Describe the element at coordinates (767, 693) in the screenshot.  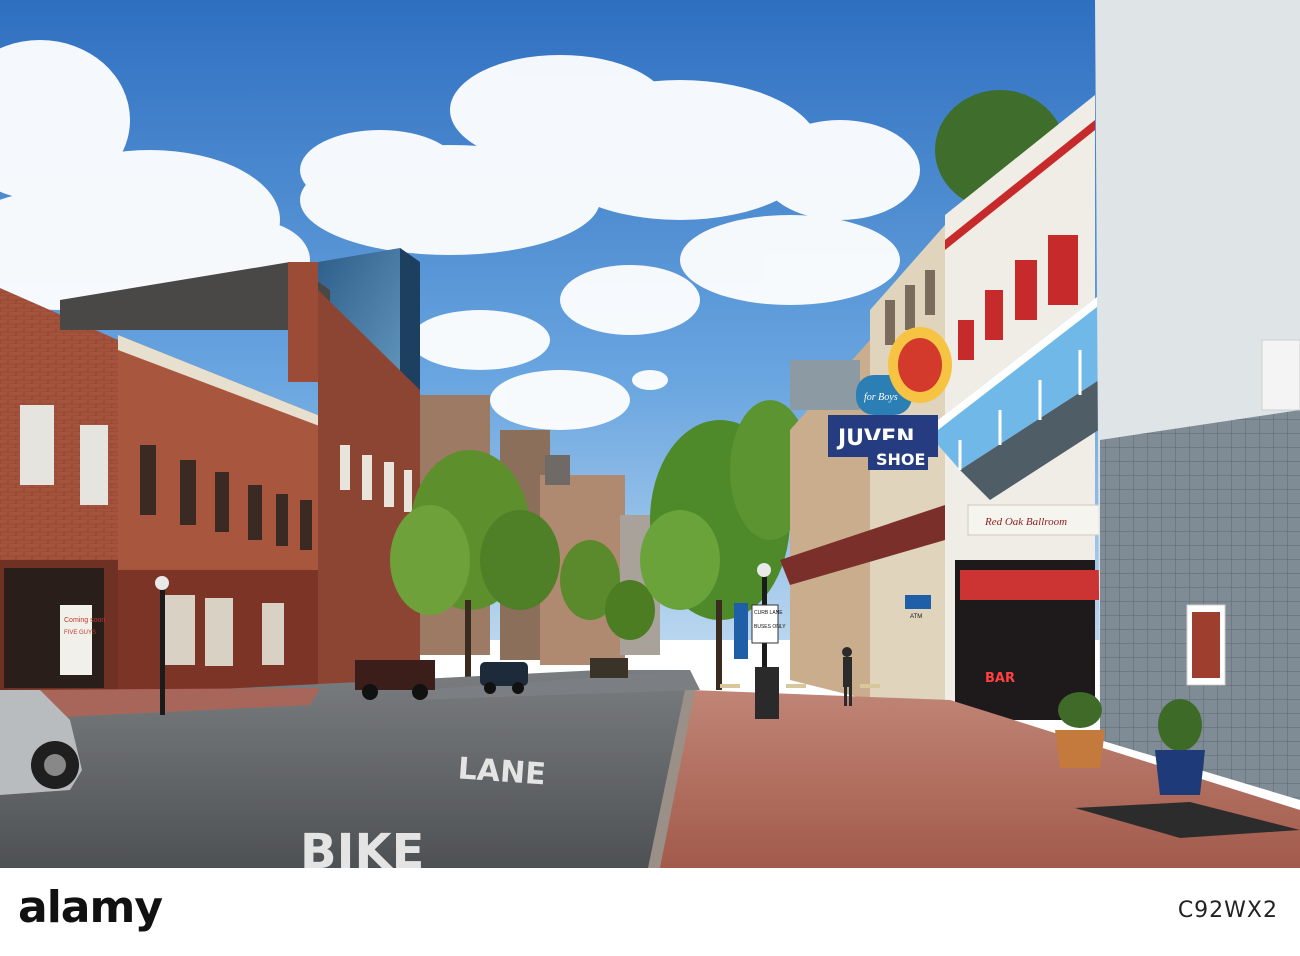
I see `trash-bin` at that location.